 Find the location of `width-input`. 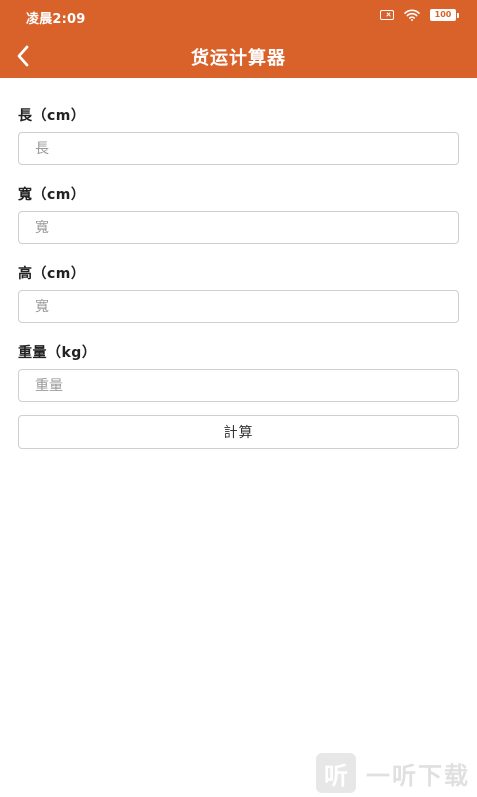

width-input is located at coordinates (238, 227).